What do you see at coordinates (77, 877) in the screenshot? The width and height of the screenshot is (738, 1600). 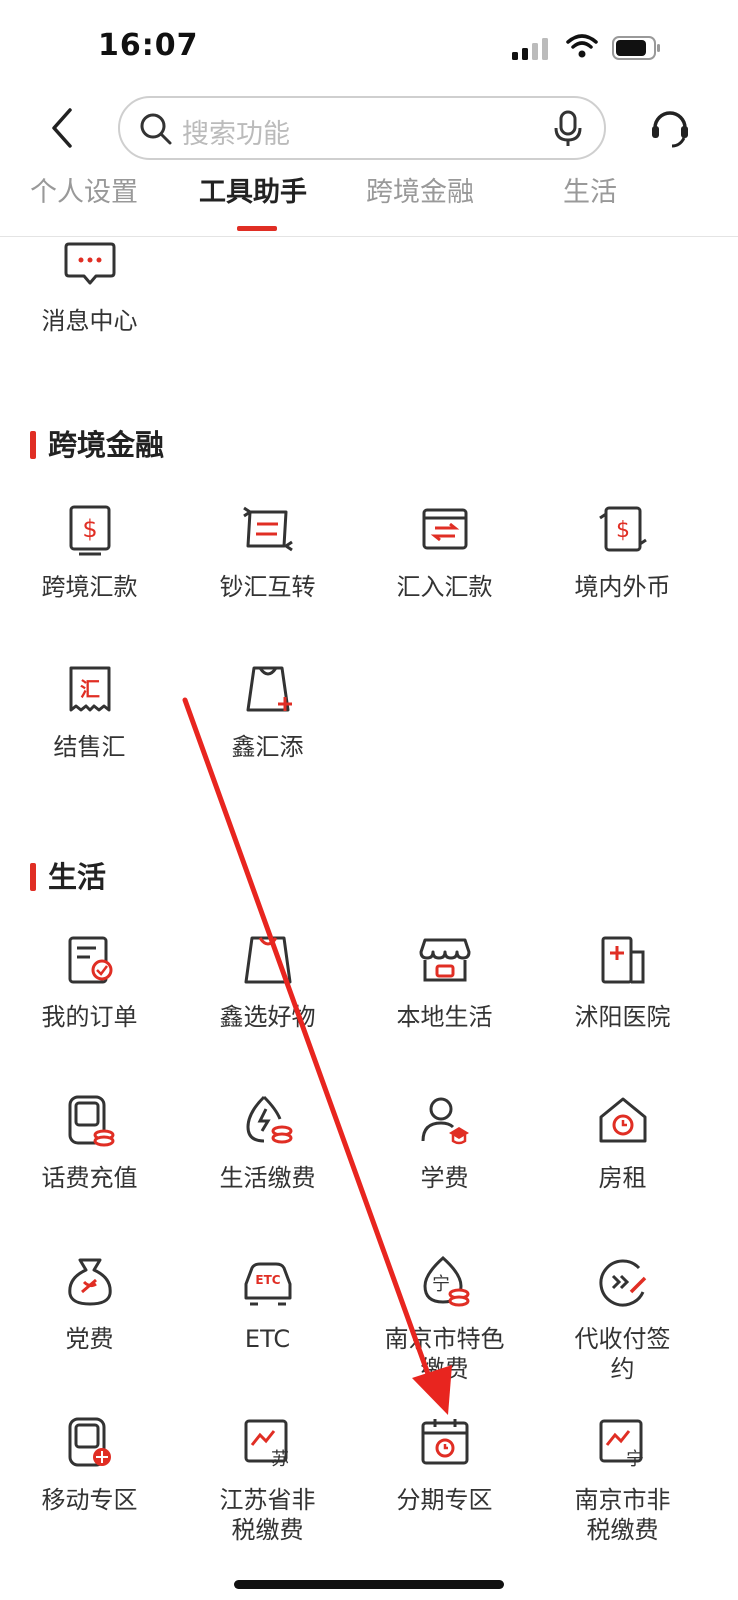 I see `section-title-text: 生活` at bounding box center [77, 877].